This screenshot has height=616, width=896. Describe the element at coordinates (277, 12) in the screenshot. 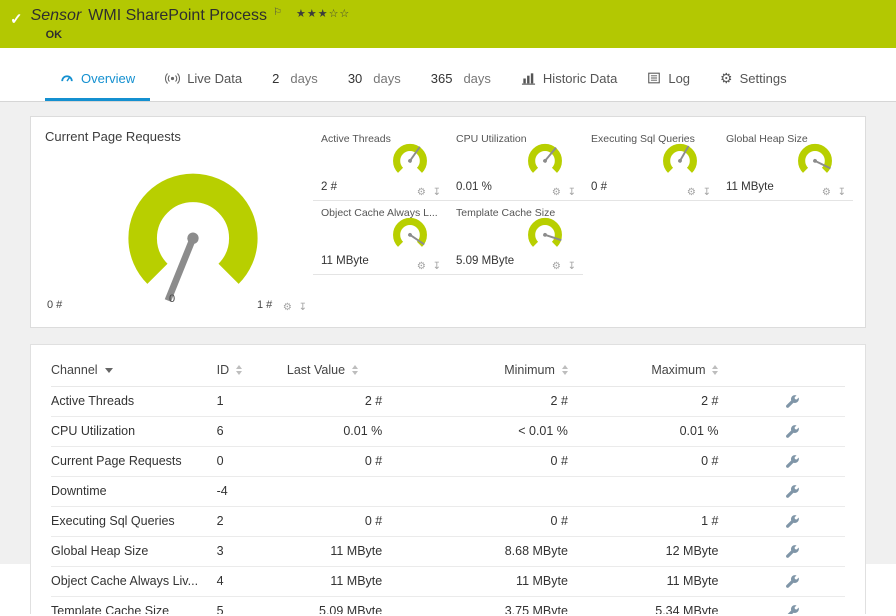

I see `flag-icon: ⚐` at that location.